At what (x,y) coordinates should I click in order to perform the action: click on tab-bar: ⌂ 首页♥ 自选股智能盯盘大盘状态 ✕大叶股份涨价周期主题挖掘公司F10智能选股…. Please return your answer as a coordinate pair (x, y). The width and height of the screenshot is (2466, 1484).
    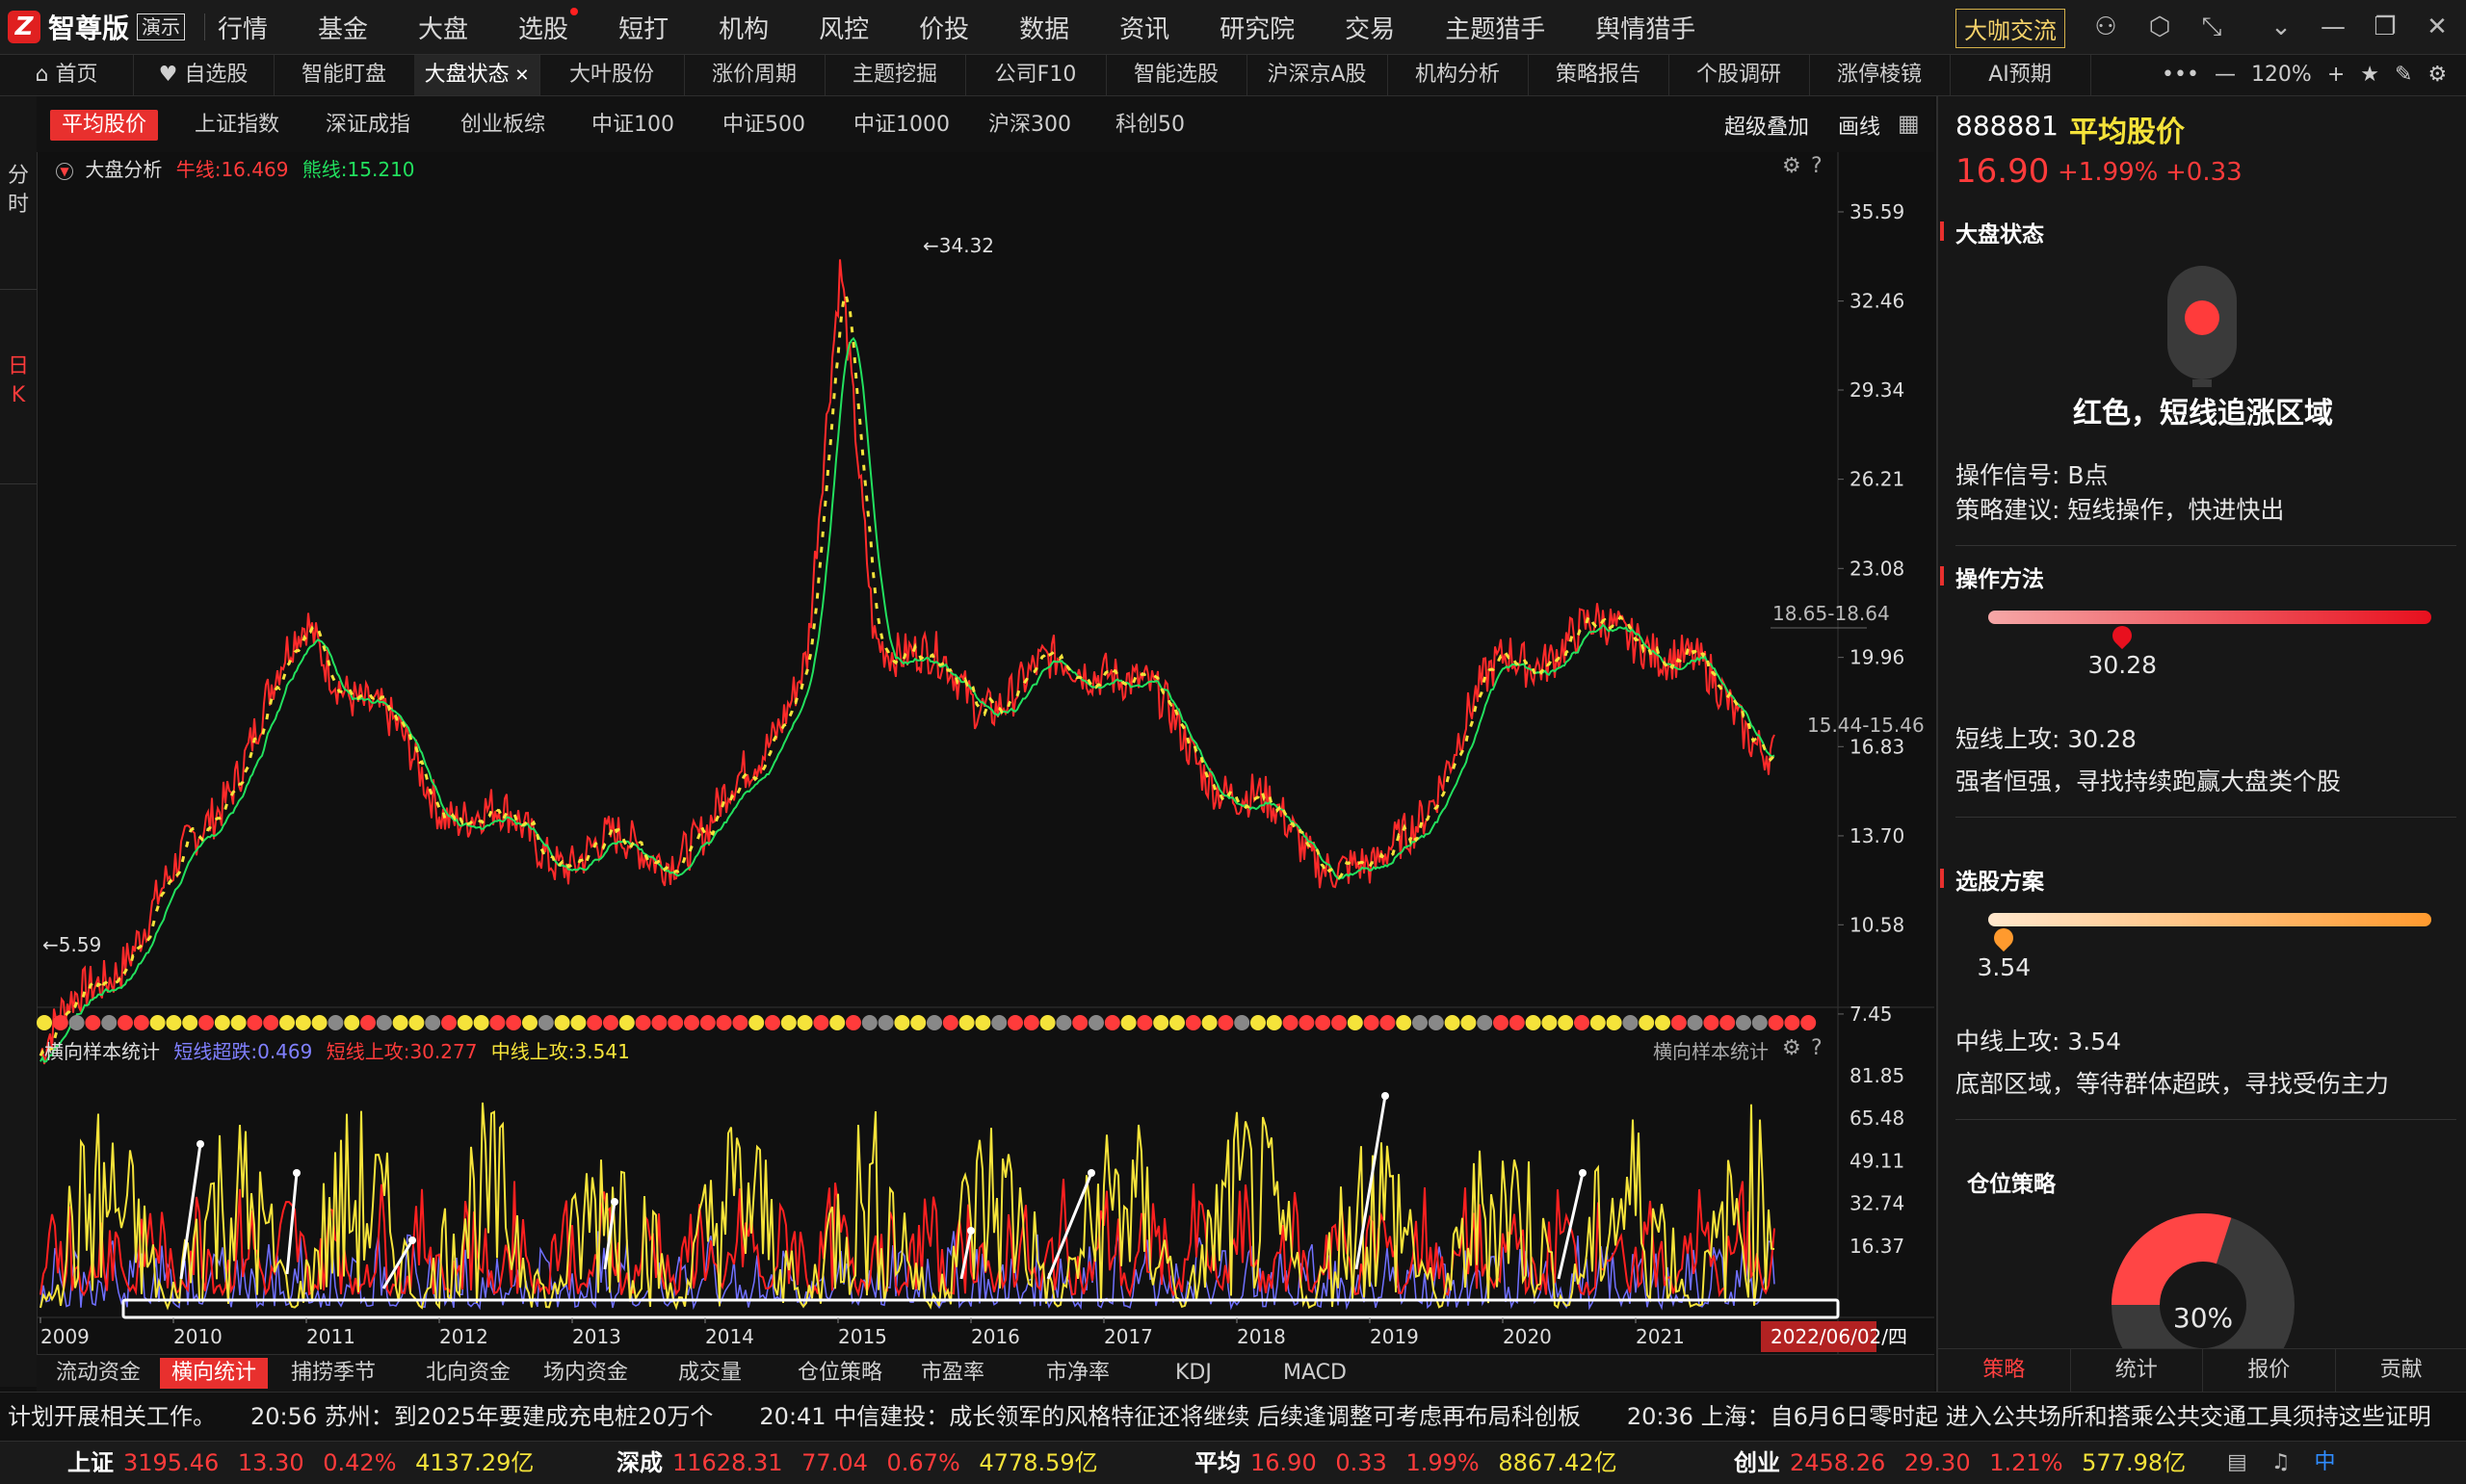
    Looking at the image, I should click on (1233, 75).